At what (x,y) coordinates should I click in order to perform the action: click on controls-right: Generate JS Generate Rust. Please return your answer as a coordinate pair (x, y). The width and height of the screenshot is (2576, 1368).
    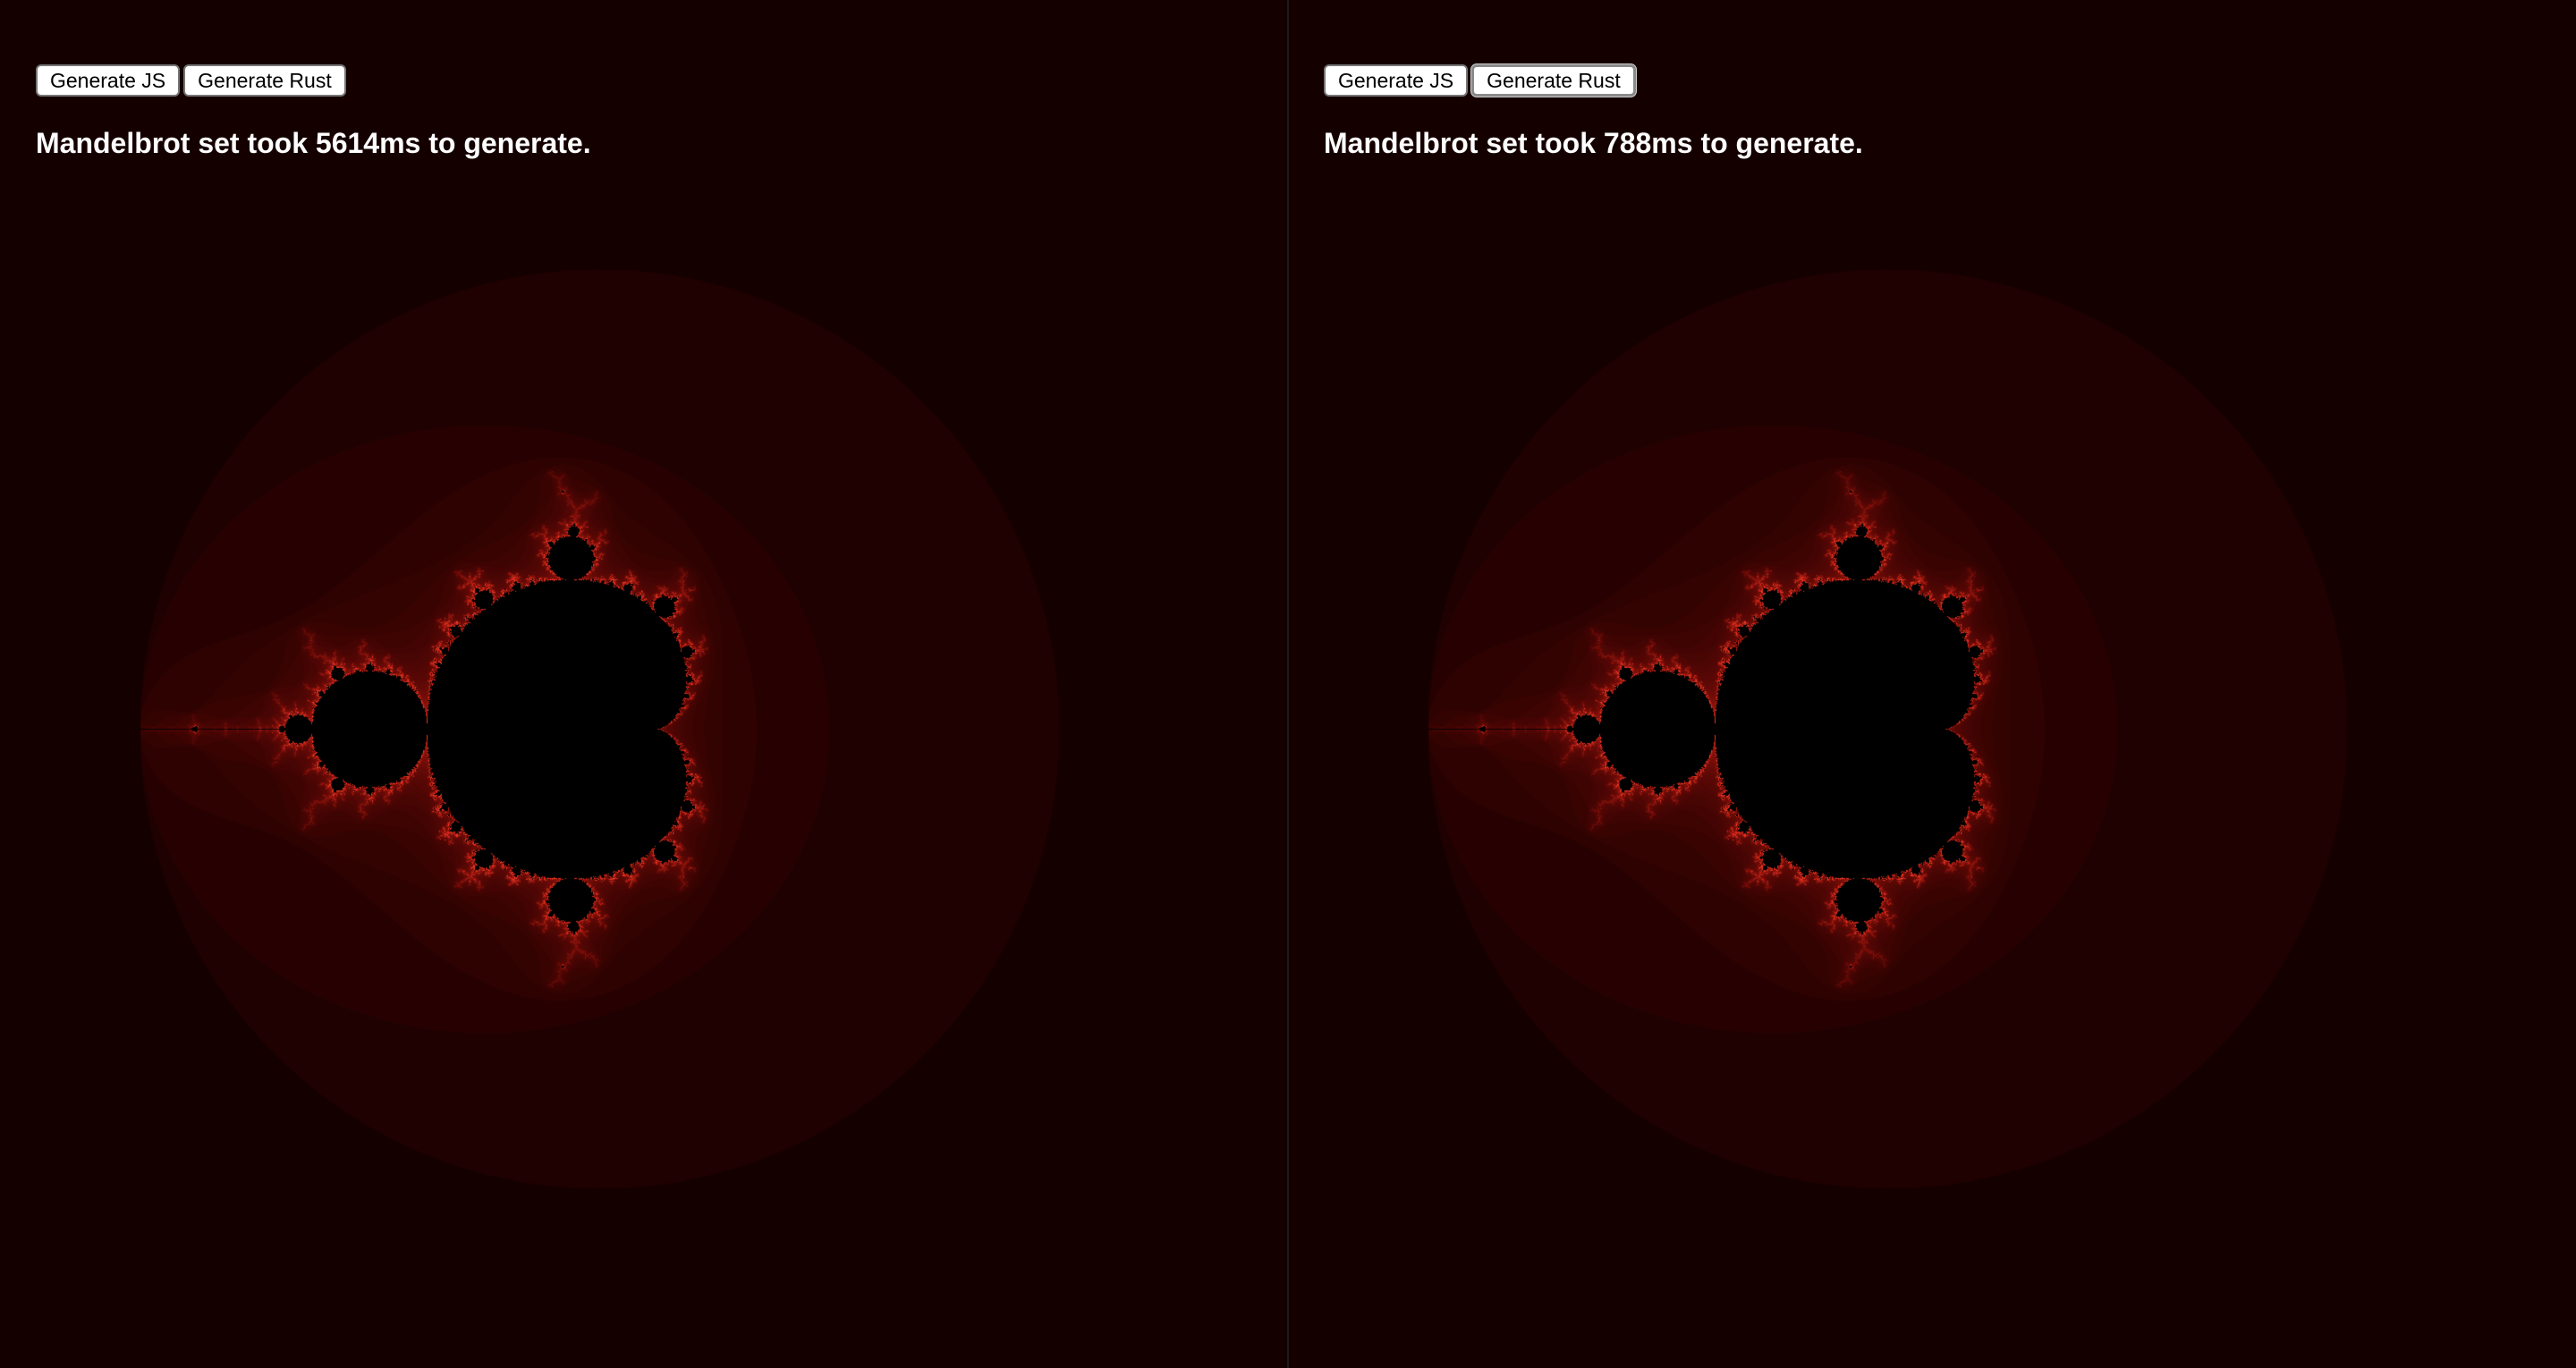
    Looking at the image, I should click on (1480, 81).